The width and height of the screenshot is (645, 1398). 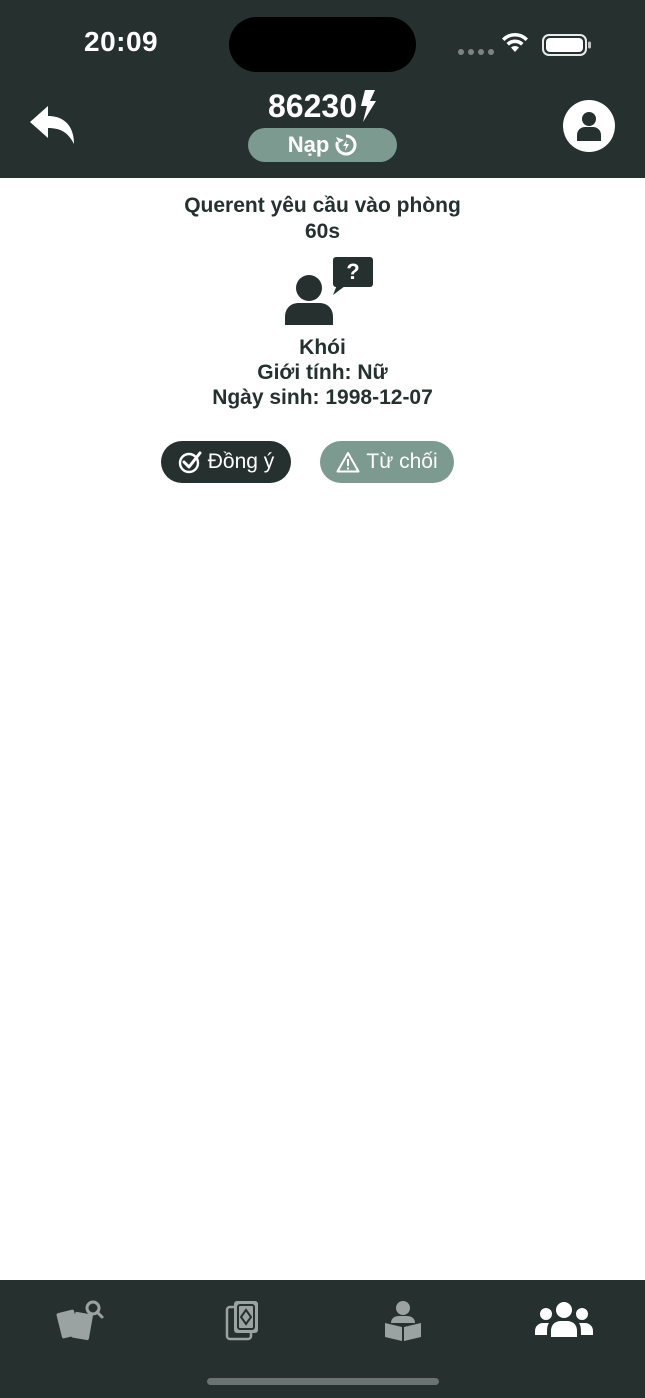 What do you see at coordinates (322, 372) in the screenshot?
I see `querent-gender: Giới tính: Nữ` at bounding box center [322, 372].